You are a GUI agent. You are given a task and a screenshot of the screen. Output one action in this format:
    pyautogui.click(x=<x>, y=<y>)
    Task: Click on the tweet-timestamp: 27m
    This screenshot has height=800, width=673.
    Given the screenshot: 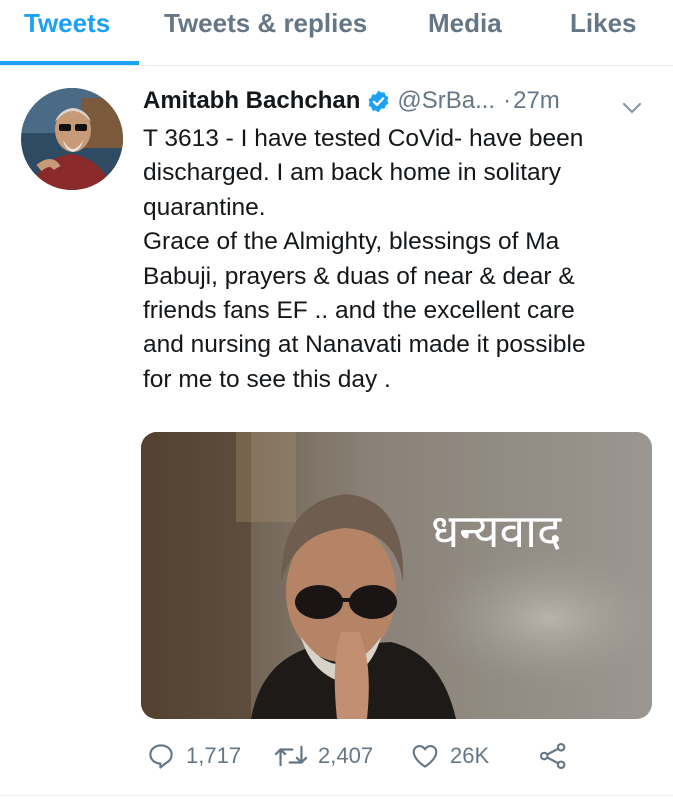 What is the action you would take?
    pyautogui.click(x=536, y=101)
    